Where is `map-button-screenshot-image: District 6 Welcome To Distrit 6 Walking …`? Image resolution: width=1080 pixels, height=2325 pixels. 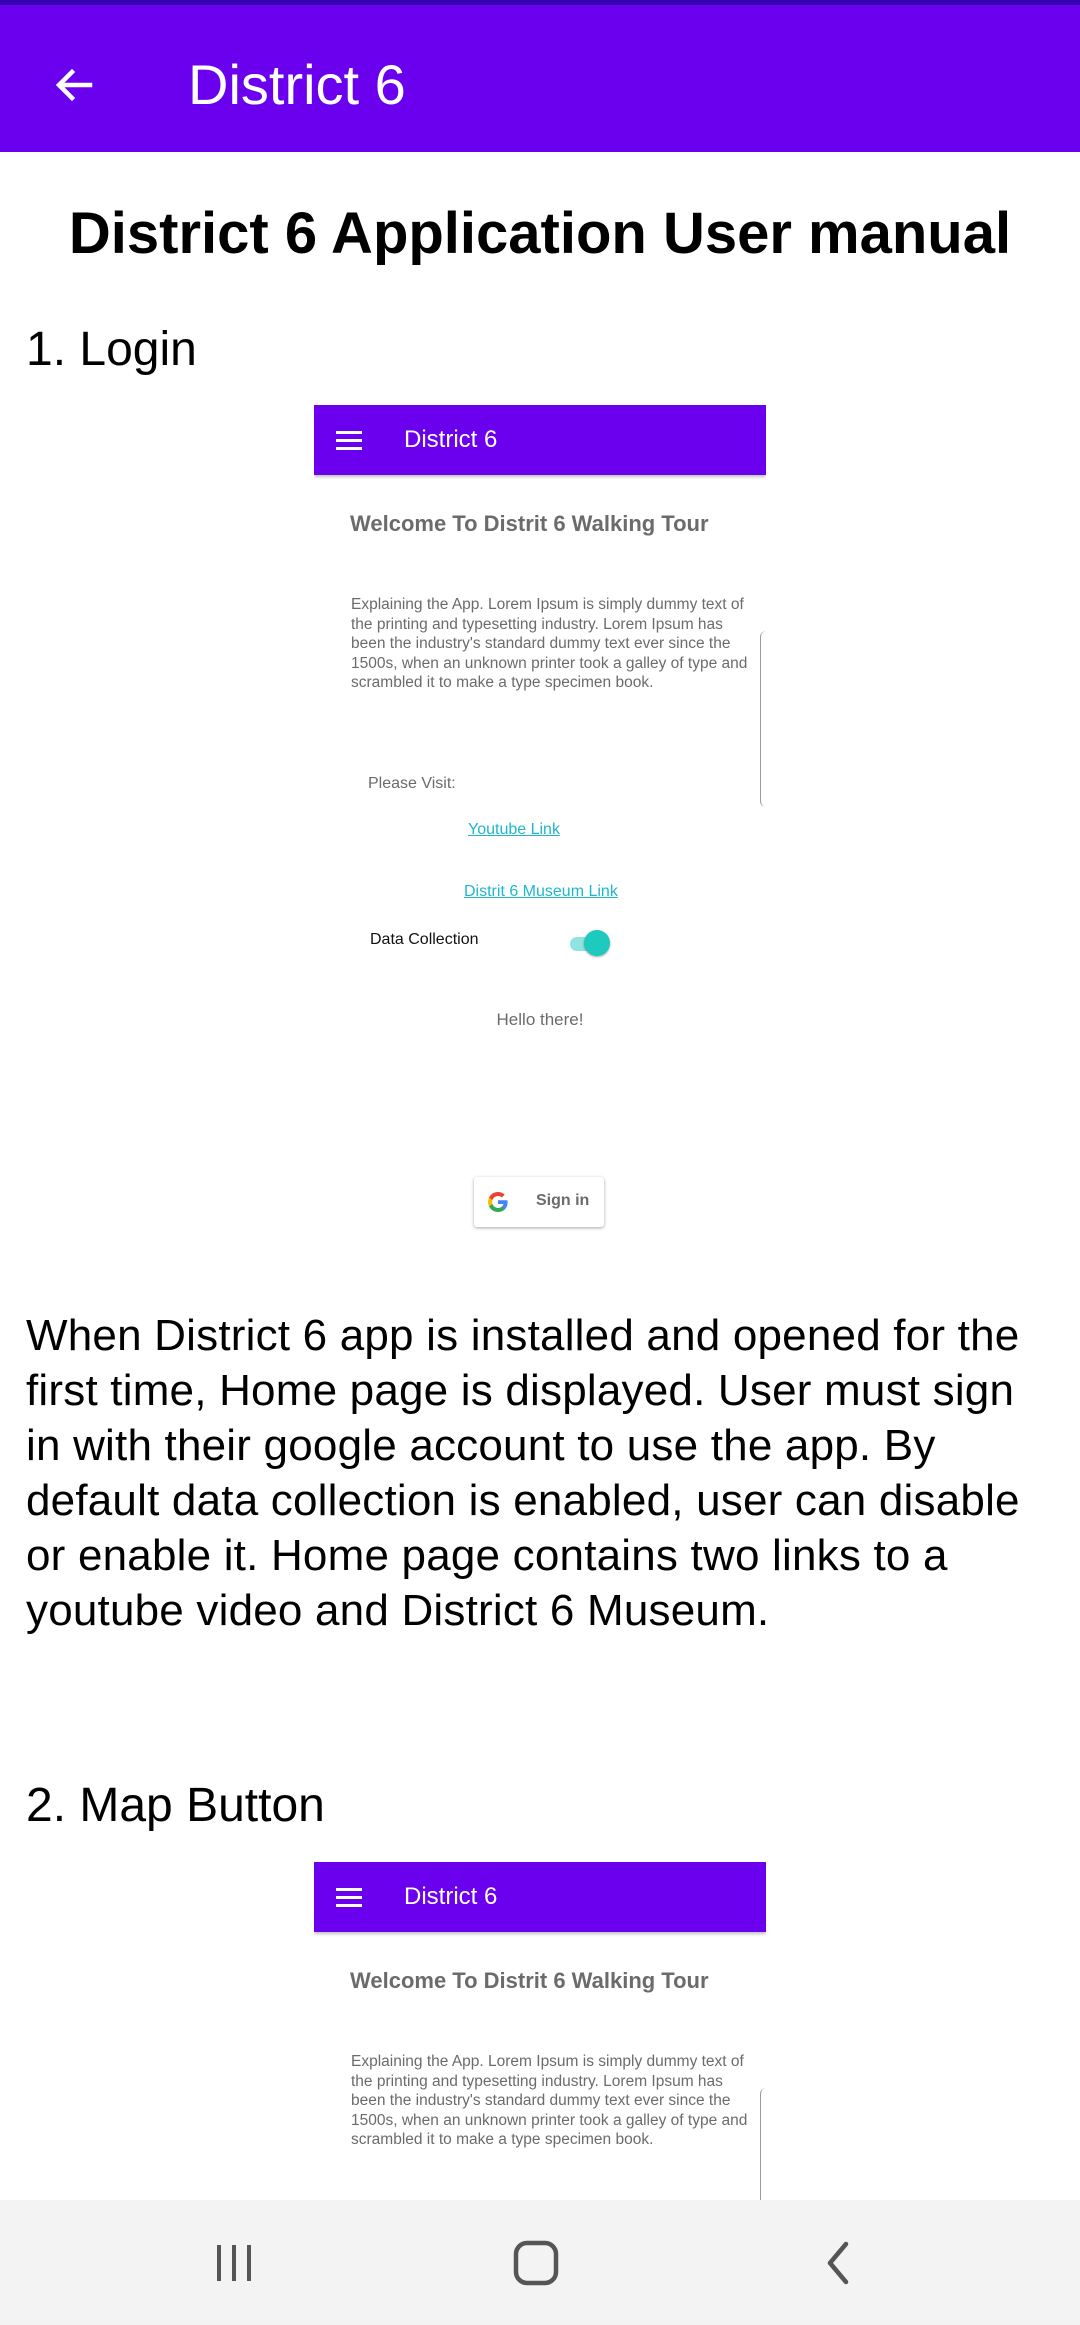
map-button-screenshot-image: District 6 Welcome To Distrit 6 Walking … is located at coordinates (540, 2031).